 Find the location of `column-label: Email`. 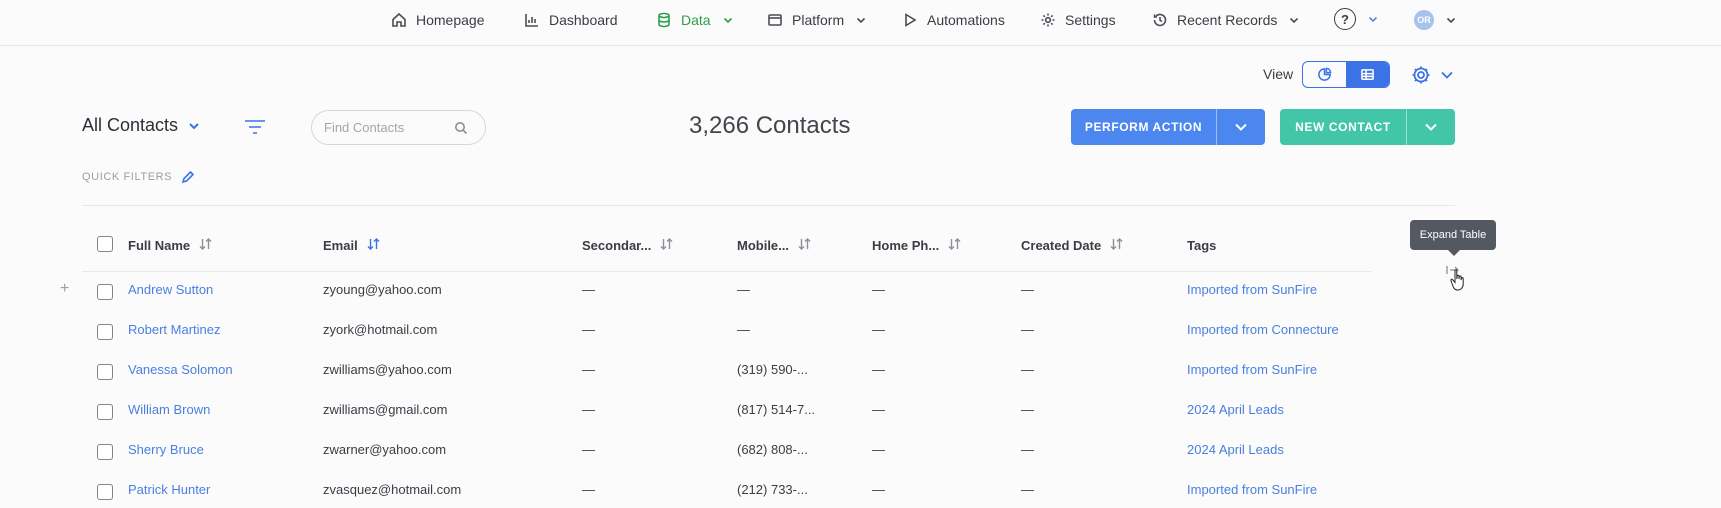

column-label: Email is located at coordinates (340, 245).